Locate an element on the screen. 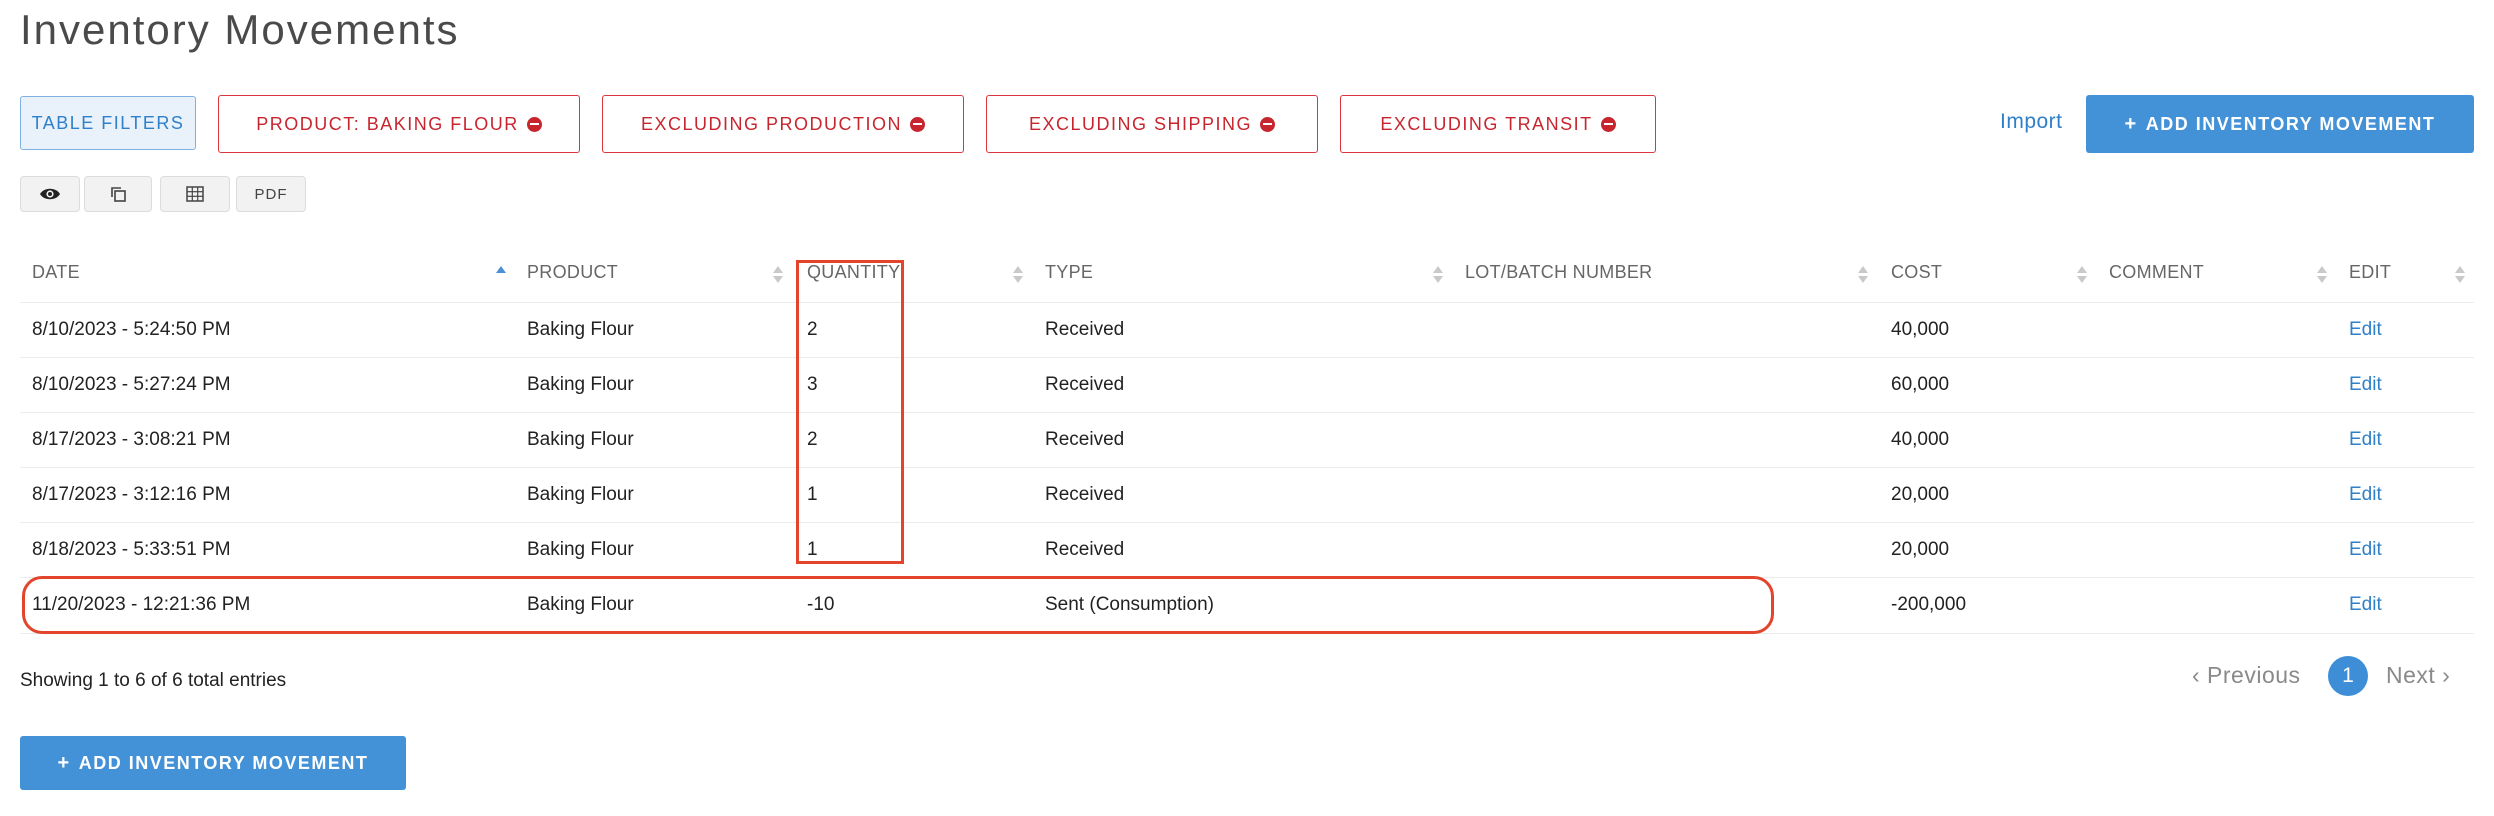  filter-chip-production: EXCLUDING PRODUCTION is located at coordinates (783, 124).